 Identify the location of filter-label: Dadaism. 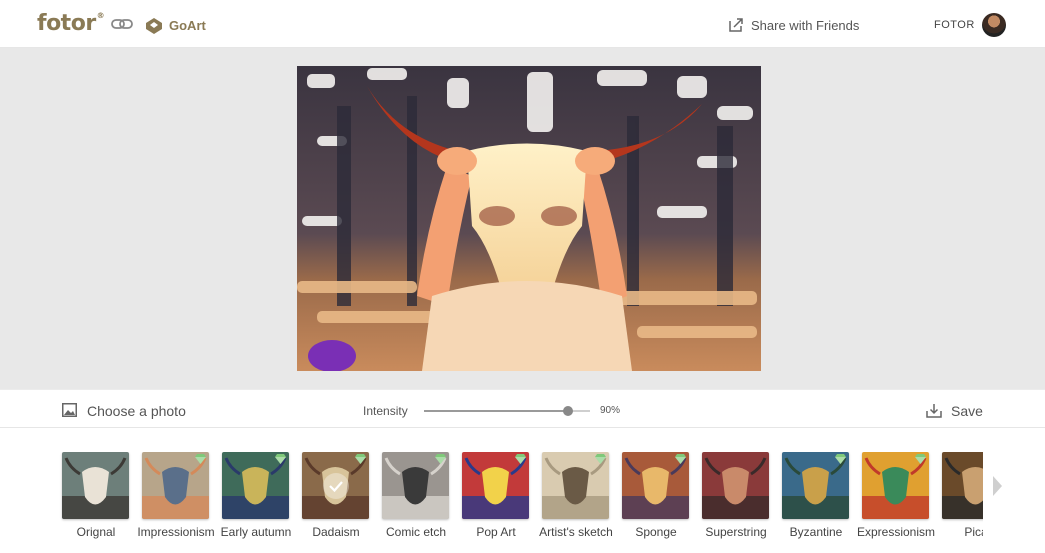
(336, 532).